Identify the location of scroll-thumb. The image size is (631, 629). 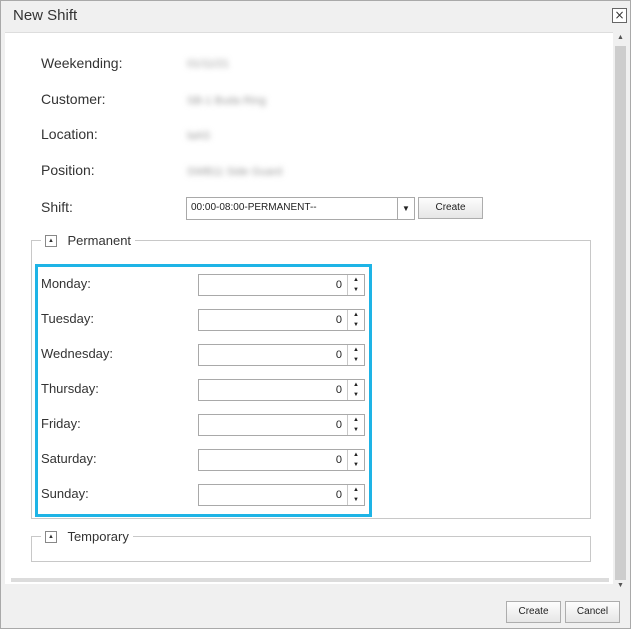
(620, 313).